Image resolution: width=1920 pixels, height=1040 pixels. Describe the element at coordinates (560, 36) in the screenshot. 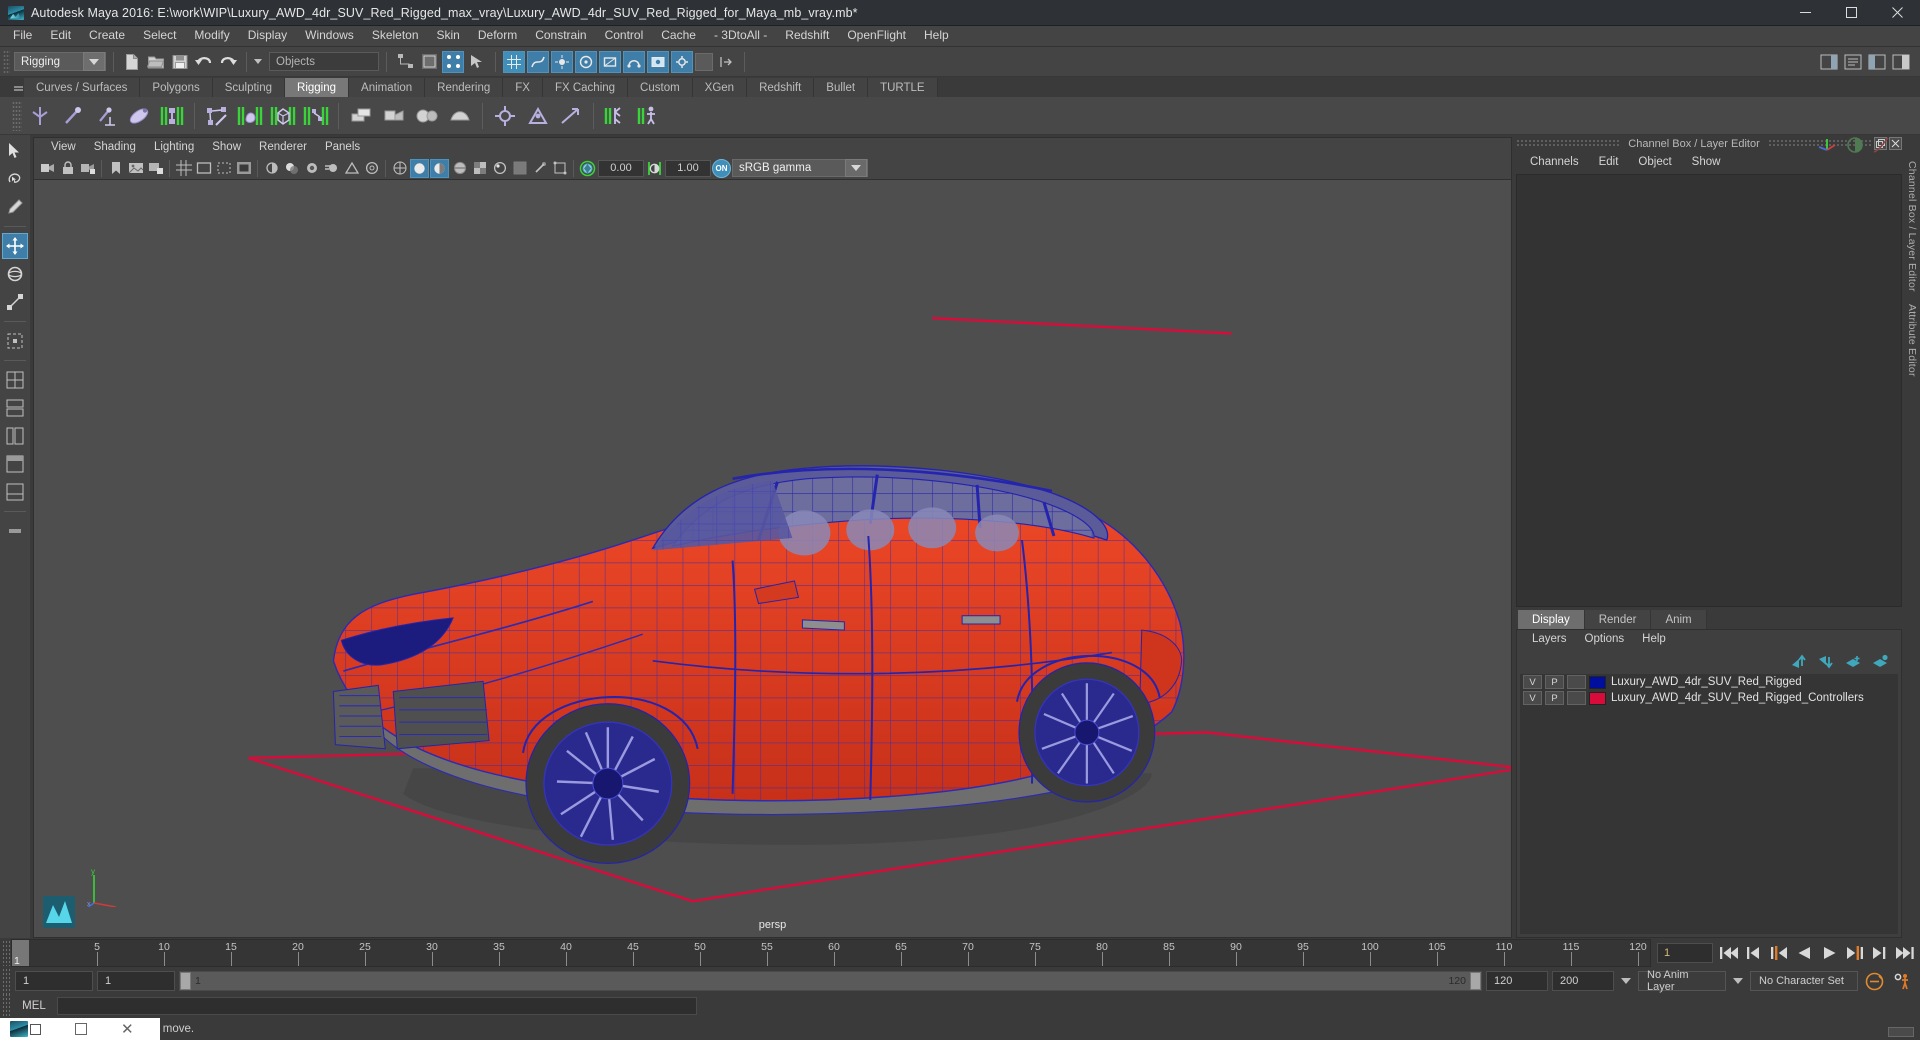

I see `menu-constrain: Constrain` at that location.